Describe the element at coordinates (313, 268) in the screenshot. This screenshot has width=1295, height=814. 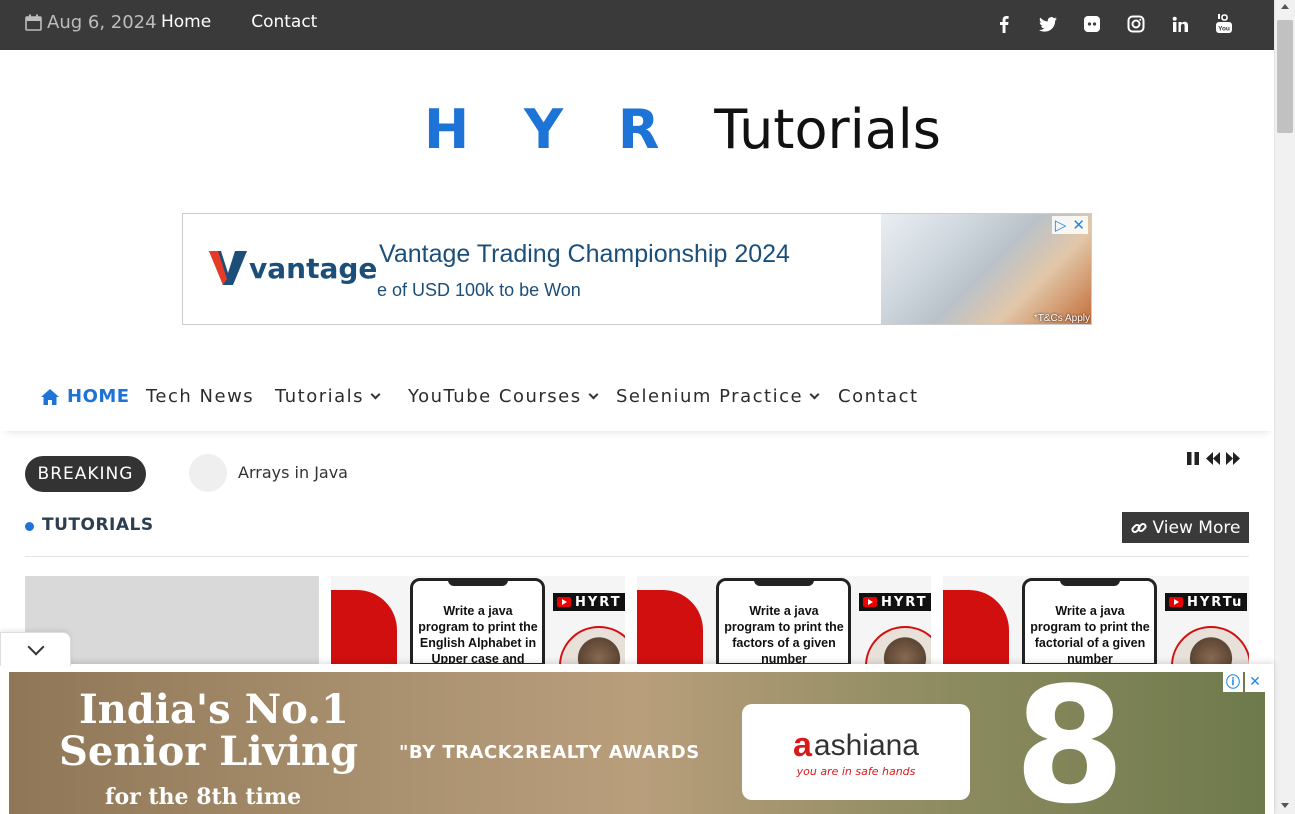
I see `vantage-wordmark: vantage` at that location.